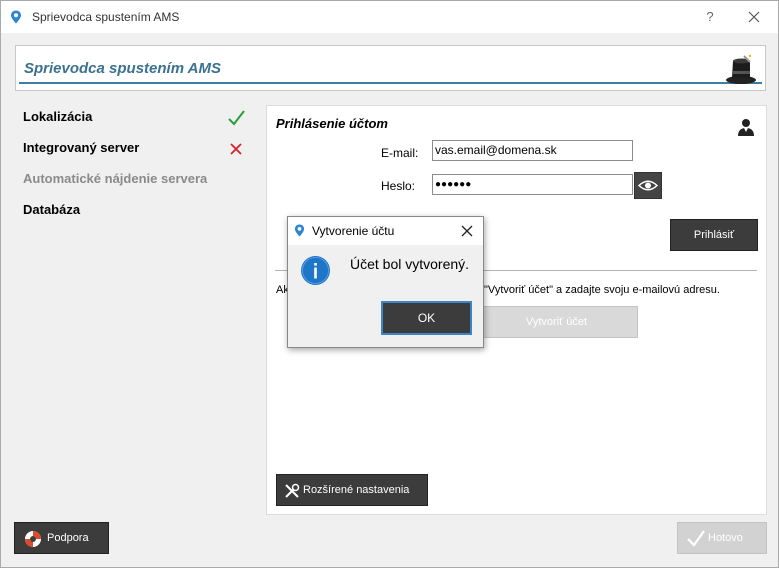  Describe the element at coordinates (133, 213) in the screenshot. I see `step-database: Databáza` at that location.